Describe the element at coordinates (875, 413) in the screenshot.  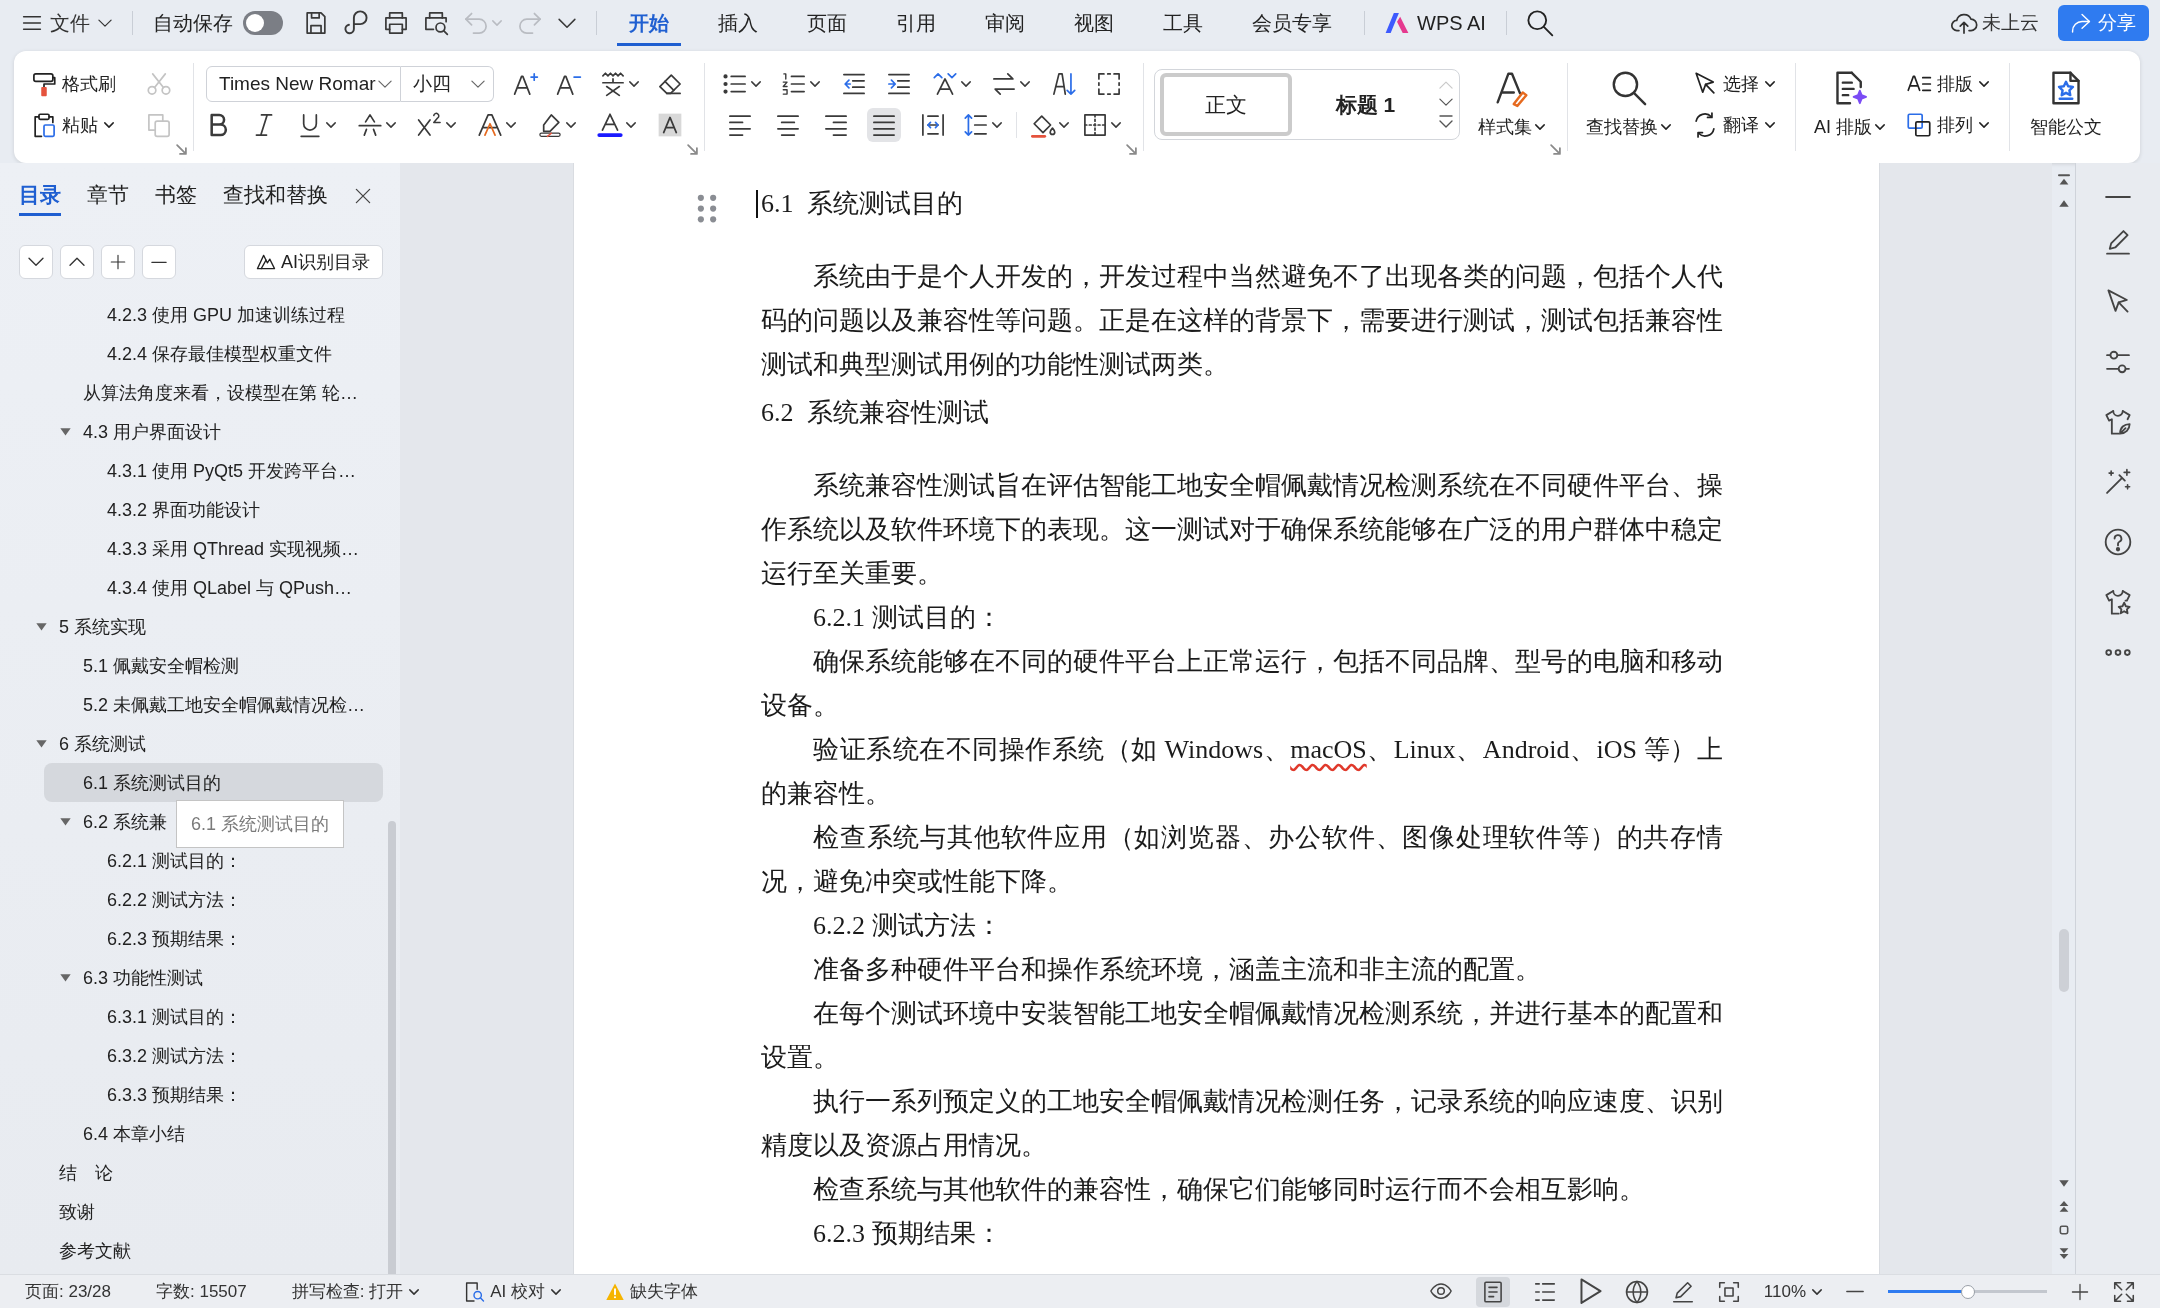
I see `section-heading: 6.2 系统兼容性测试` at that location.